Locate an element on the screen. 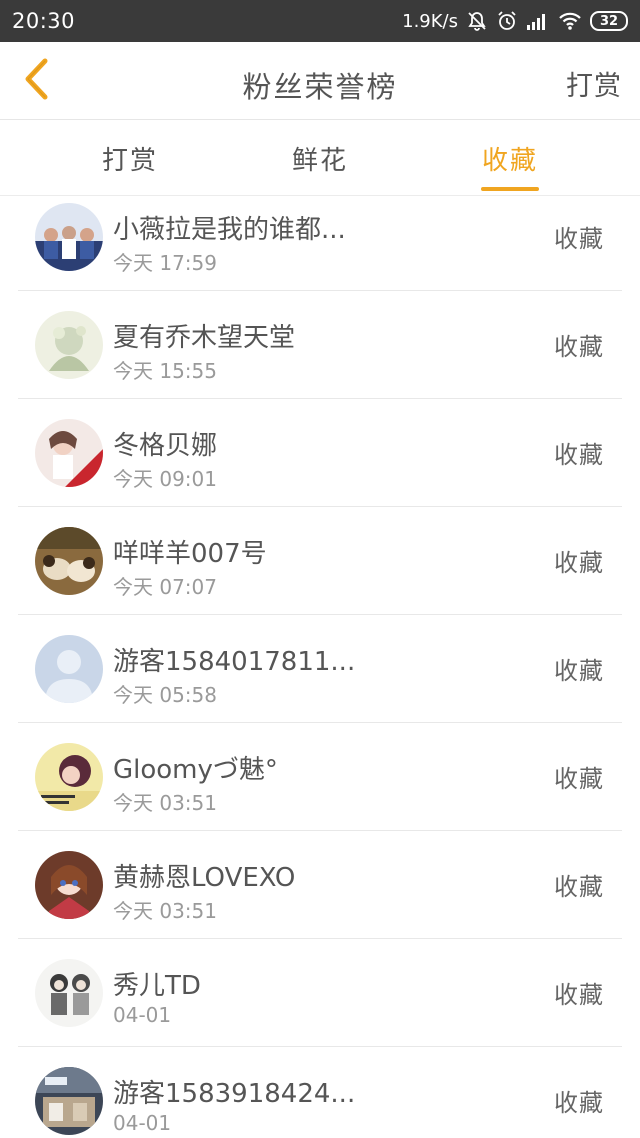 The image size is (640, 1138). status-bar: 20:30 1.9K/s 32 is located at coordinates (320, 21).